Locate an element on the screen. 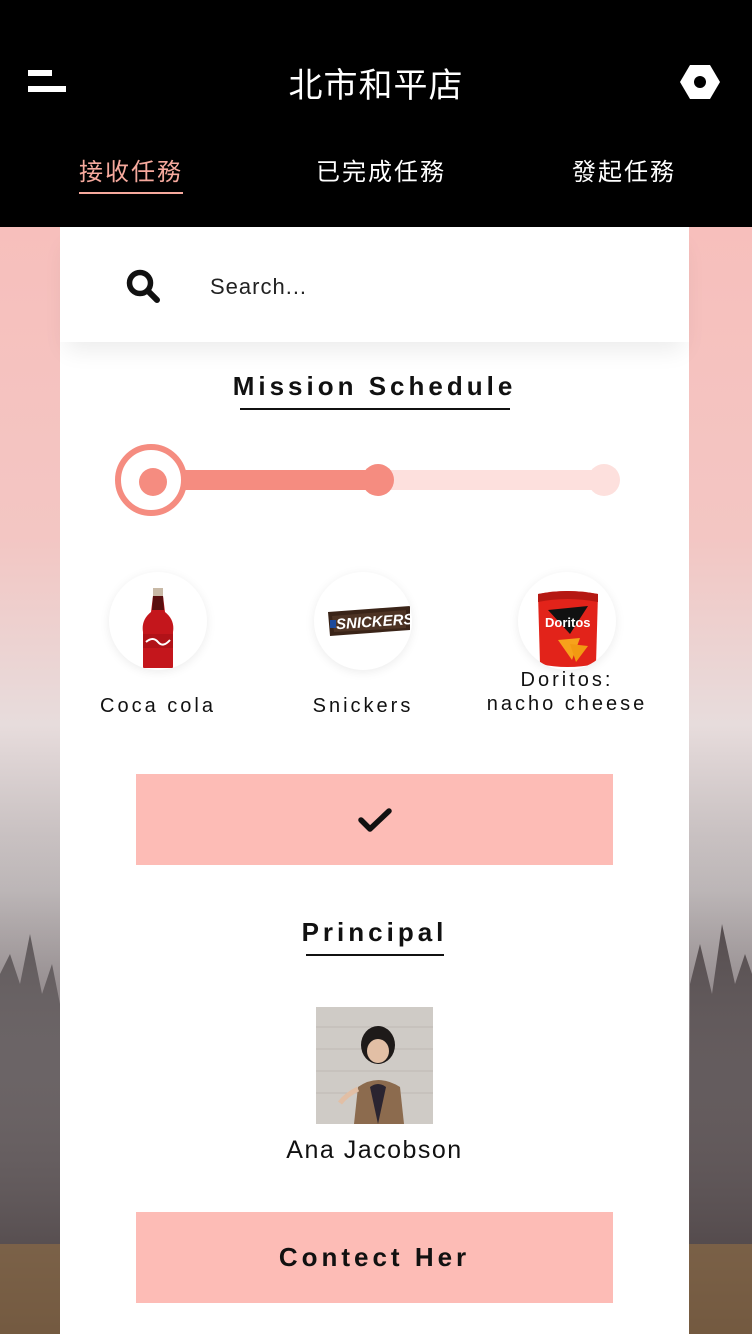 This screenshot has height=1334, width=752. checkmark-icon is located at coordinates (374, 819).